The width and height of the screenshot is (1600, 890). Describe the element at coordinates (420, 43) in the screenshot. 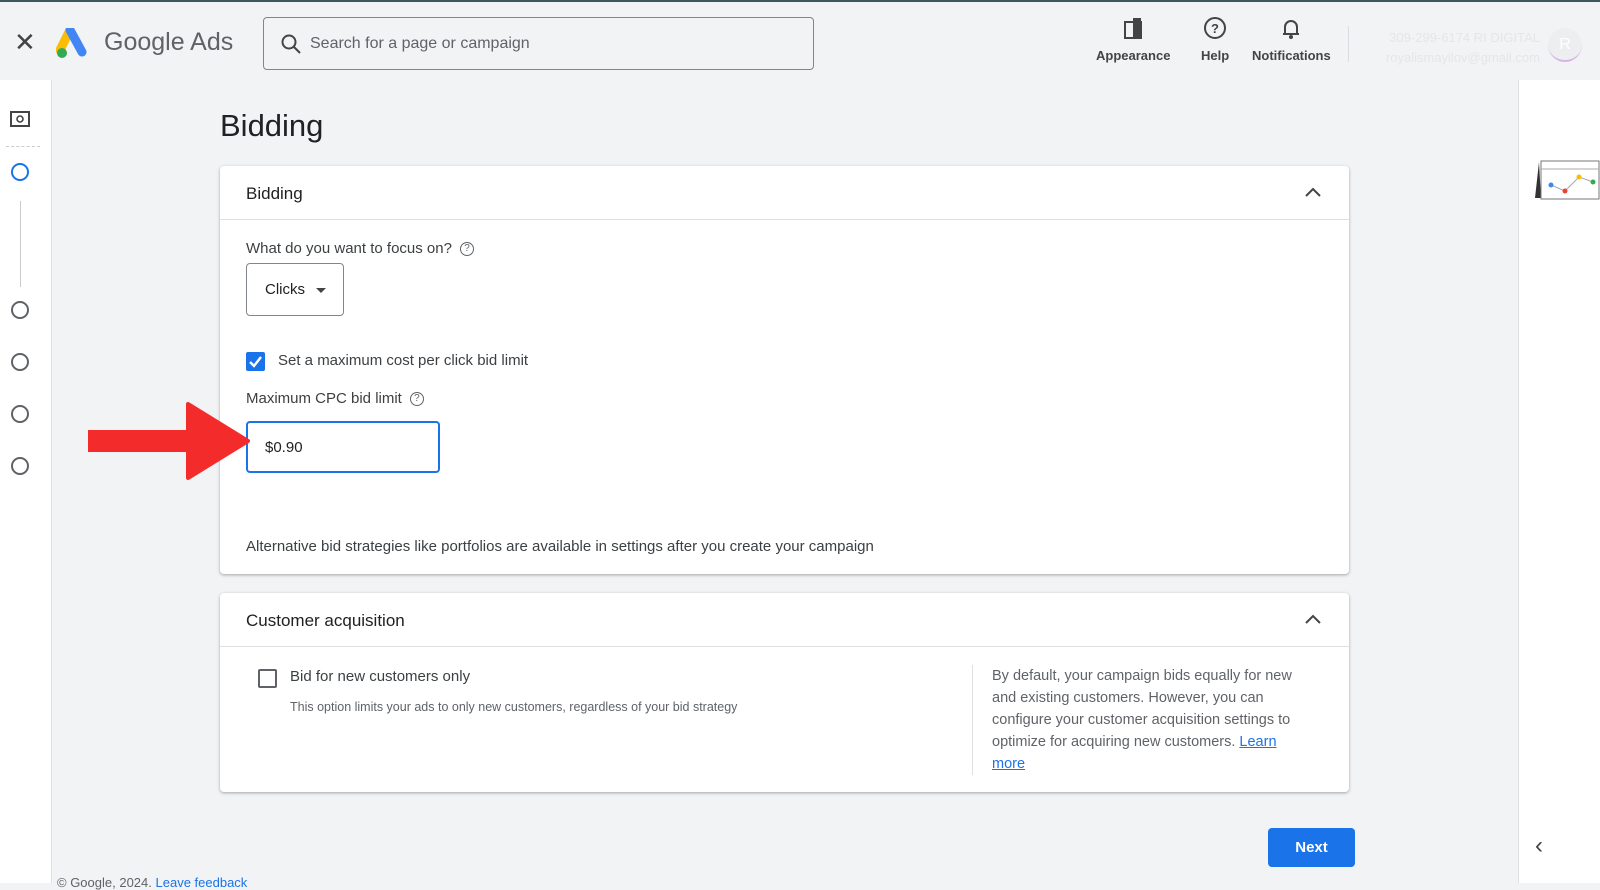

I see `search-placeholder: Search for a page or campaign` at that location.